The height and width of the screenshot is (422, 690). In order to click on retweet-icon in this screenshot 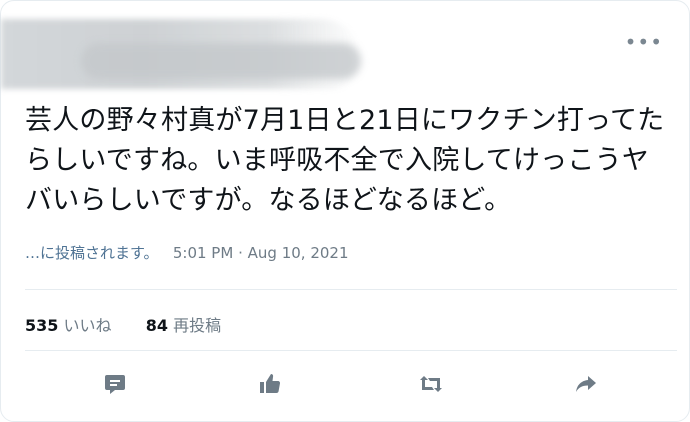, I will do `click(431, 384)`.